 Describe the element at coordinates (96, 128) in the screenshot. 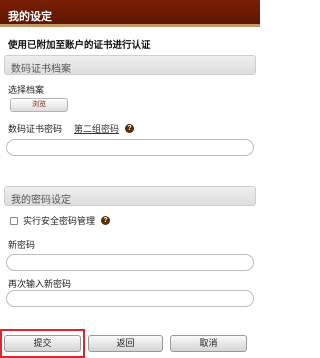

I see `second-password-link: 第二组密码` at that location.